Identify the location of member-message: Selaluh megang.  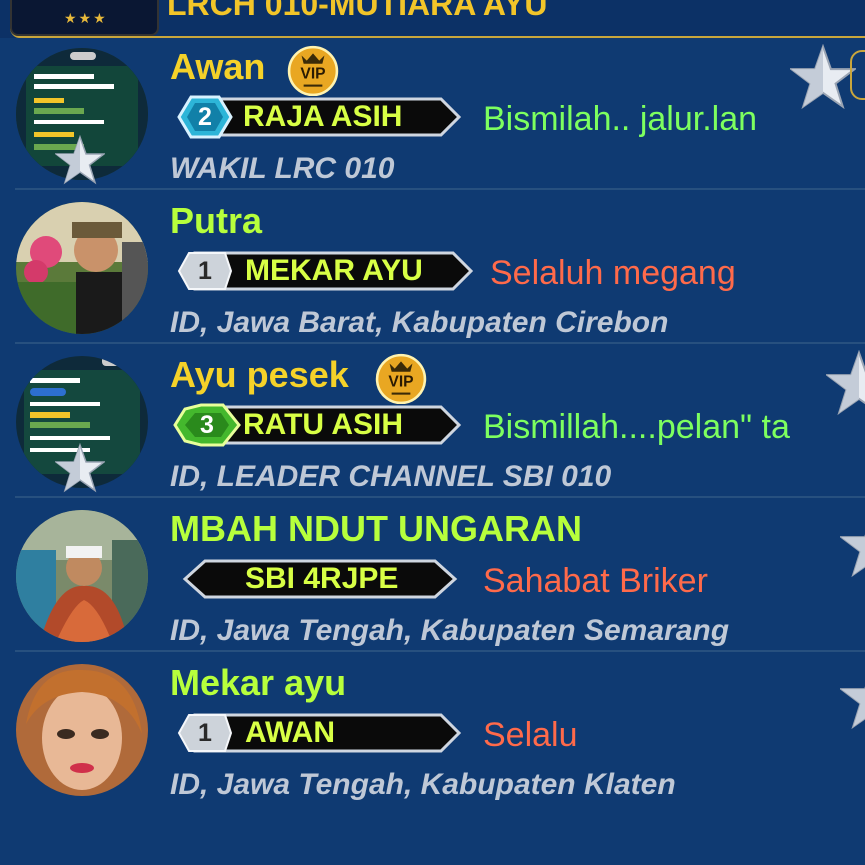
(613, 273).